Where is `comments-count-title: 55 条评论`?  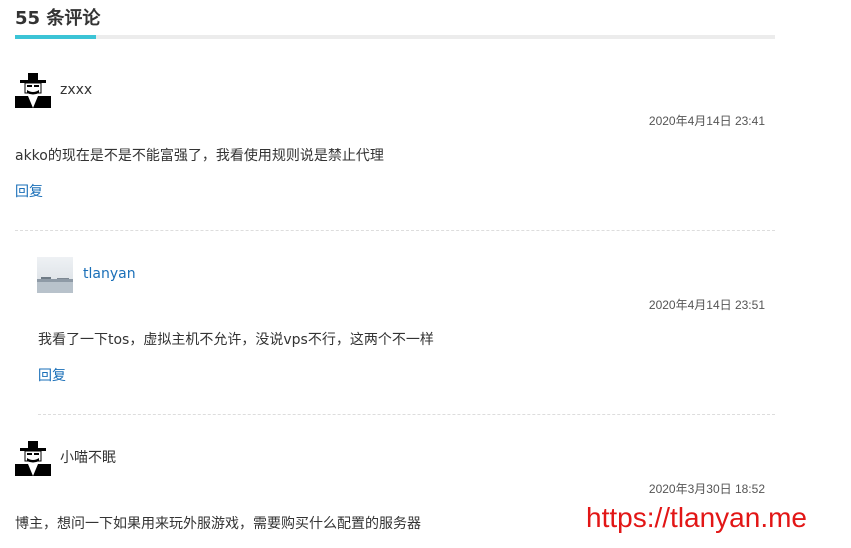
comments-count-title: 55 条评论 is located at coordinates (58, 18).